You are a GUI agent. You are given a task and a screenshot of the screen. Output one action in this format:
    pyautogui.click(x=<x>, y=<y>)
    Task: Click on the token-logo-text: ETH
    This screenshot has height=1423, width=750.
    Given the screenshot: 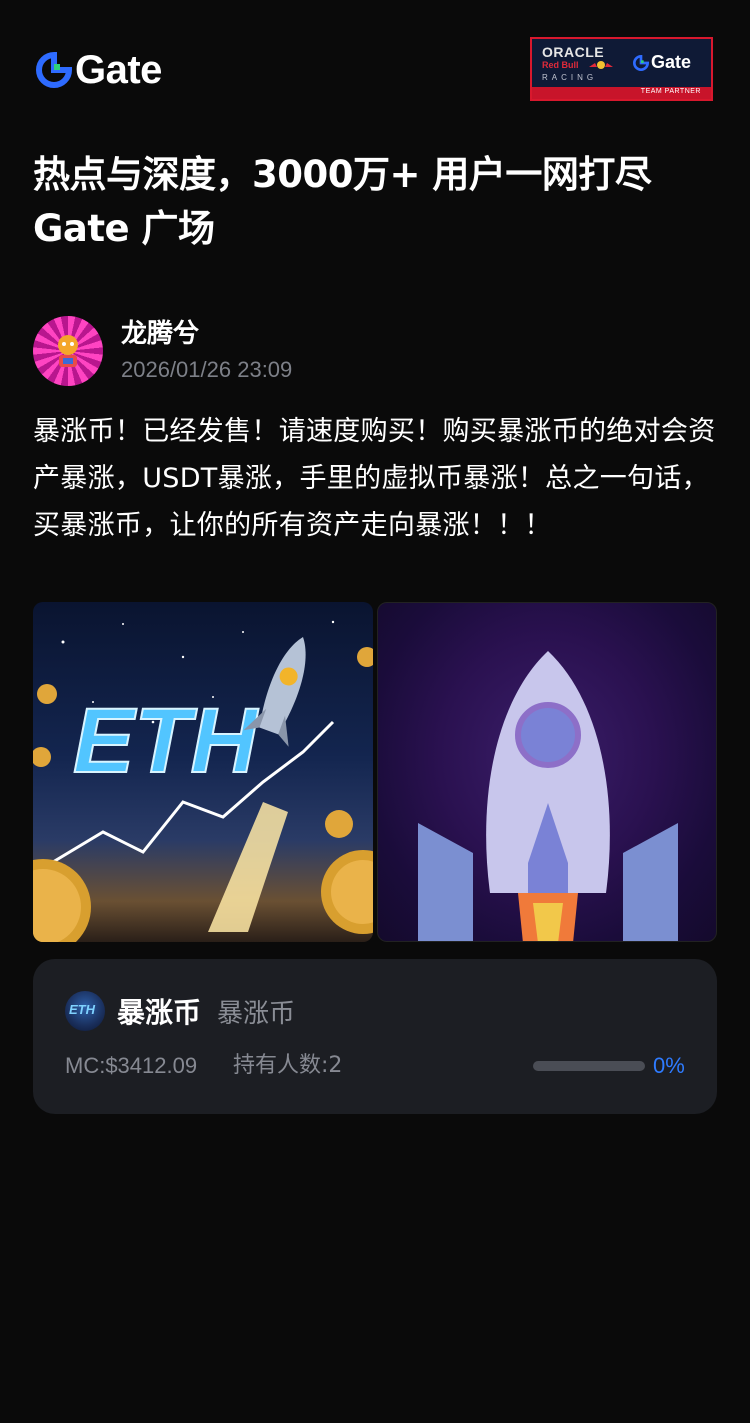 What is the action you would take?
    pyautogui.click(x=82, y=1009)
    